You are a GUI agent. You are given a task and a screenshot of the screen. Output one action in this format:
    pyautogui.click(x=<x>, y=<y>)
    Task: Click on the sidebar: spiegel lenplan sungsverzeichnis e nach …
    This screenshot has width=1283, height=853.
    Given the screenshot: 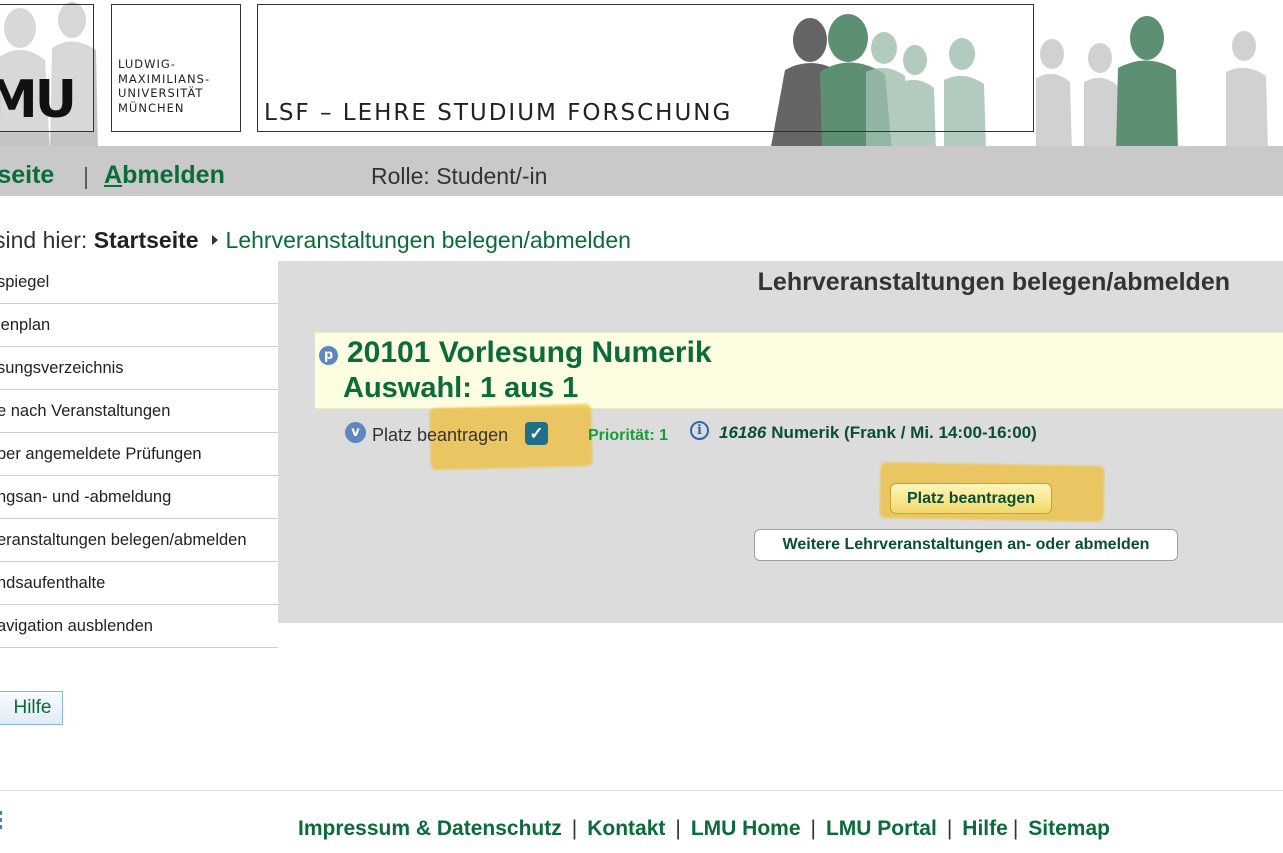 What is the action you would take?
    pyautogui.click(x=139, y=454)
    